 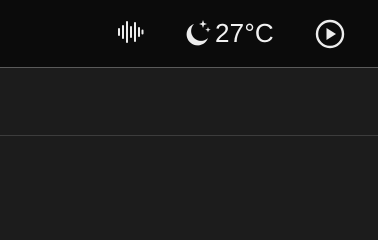 What do you see at coordinates (197, 33) in the screenshot?
I see `moon-stars-icon` at bounding box center [197, 33].